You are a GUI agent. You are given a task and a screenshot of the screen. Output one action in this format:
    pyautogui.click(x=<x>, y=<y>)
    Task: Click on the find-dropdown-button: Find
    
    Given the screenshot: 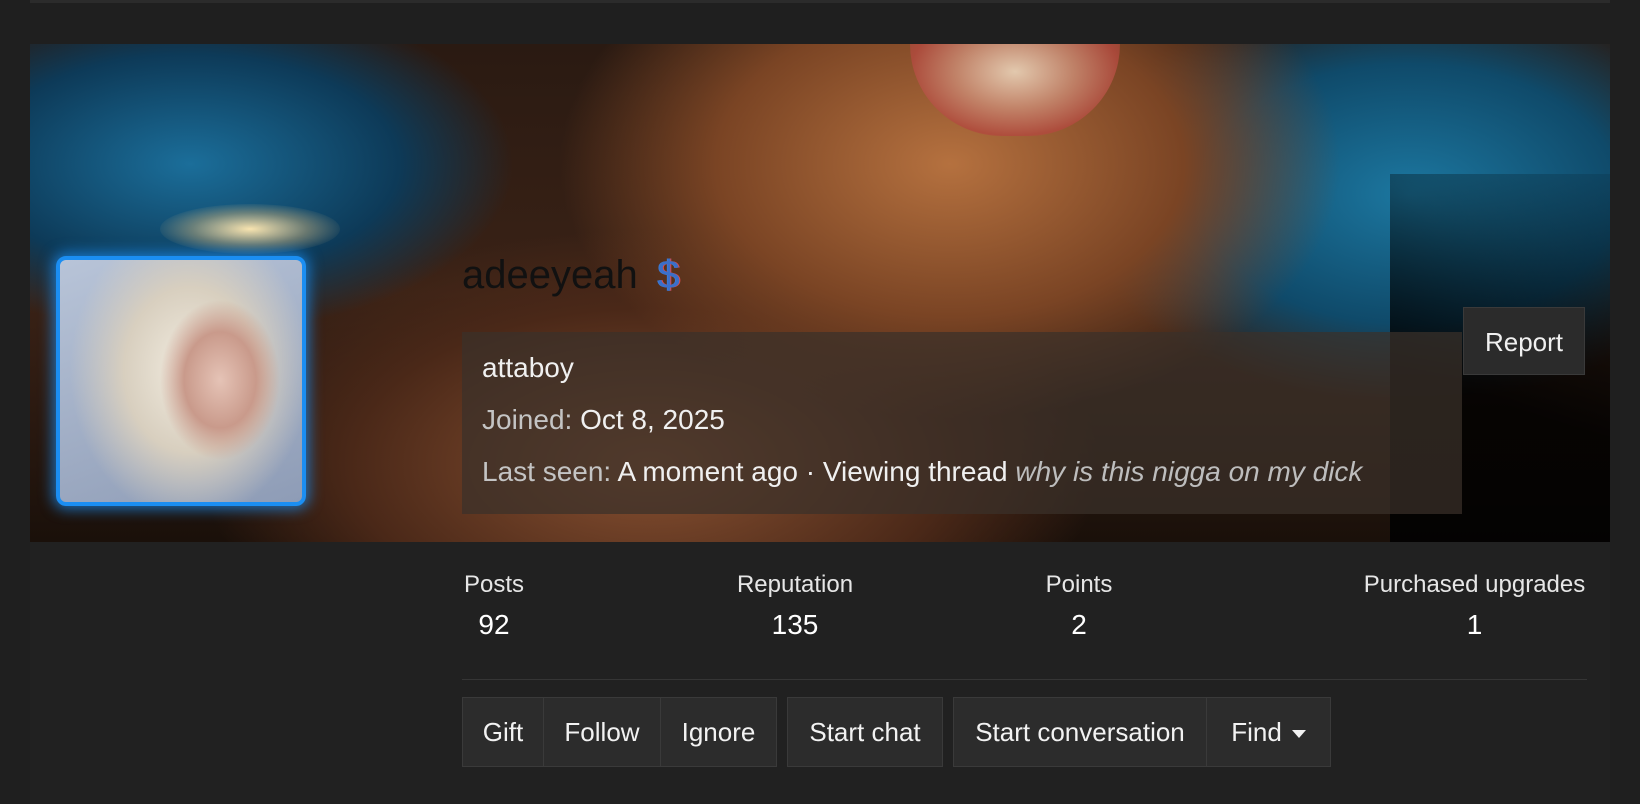 What is the action you would take?
    pyautogui.click(x=1268, y=732)
    